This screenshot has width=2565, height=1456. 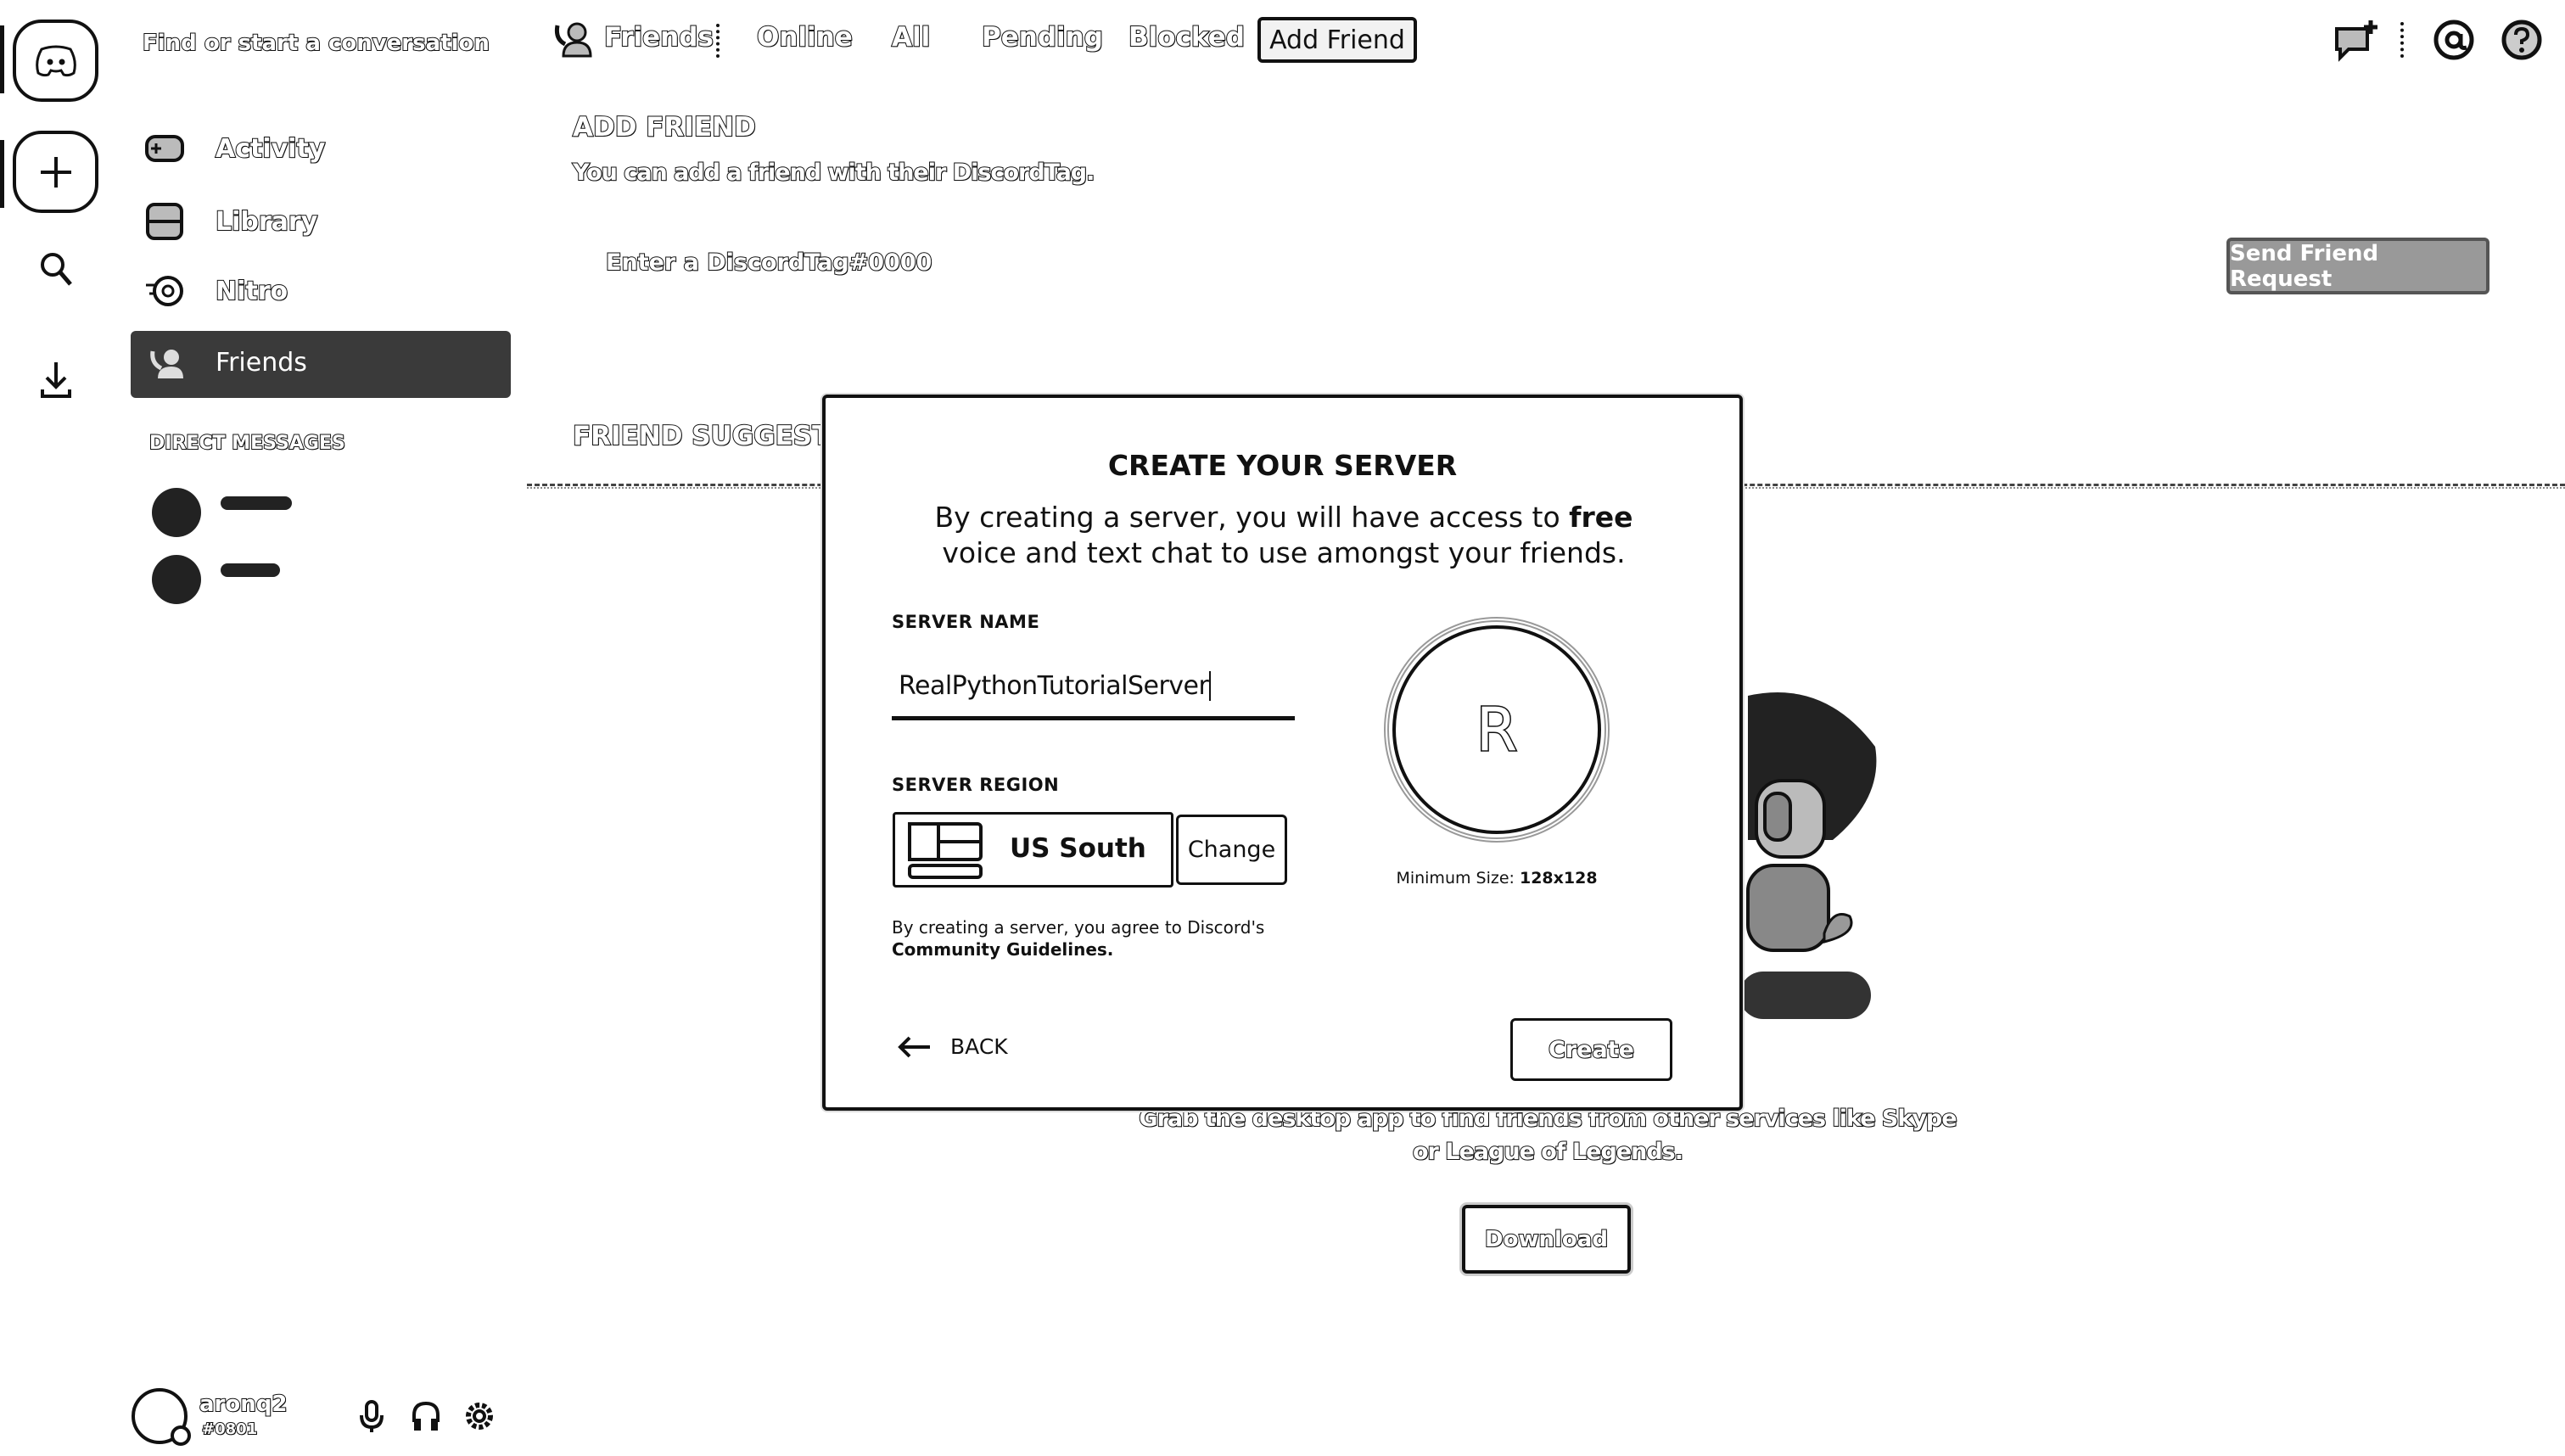 I want to click on user-avatar, so click(x=161, y=1417).